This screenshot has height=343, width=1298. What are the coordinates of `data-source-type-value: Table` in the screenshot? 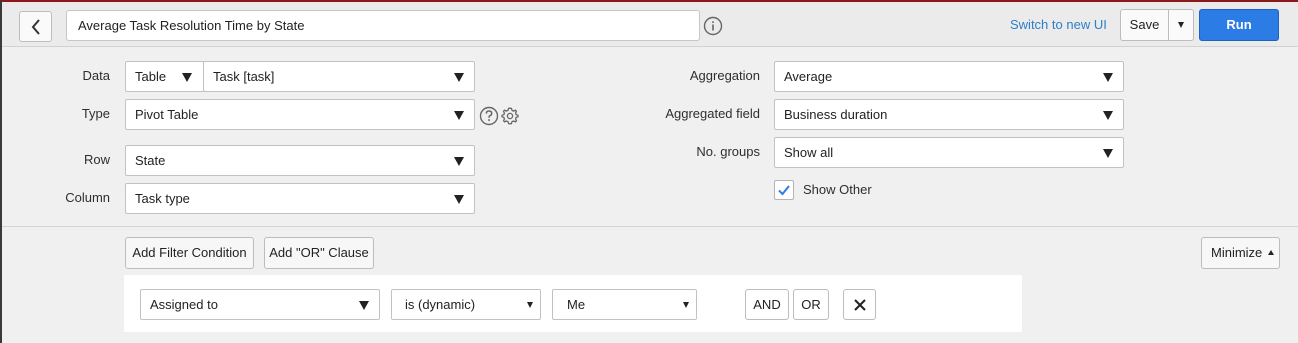 It's located at (151, 76).